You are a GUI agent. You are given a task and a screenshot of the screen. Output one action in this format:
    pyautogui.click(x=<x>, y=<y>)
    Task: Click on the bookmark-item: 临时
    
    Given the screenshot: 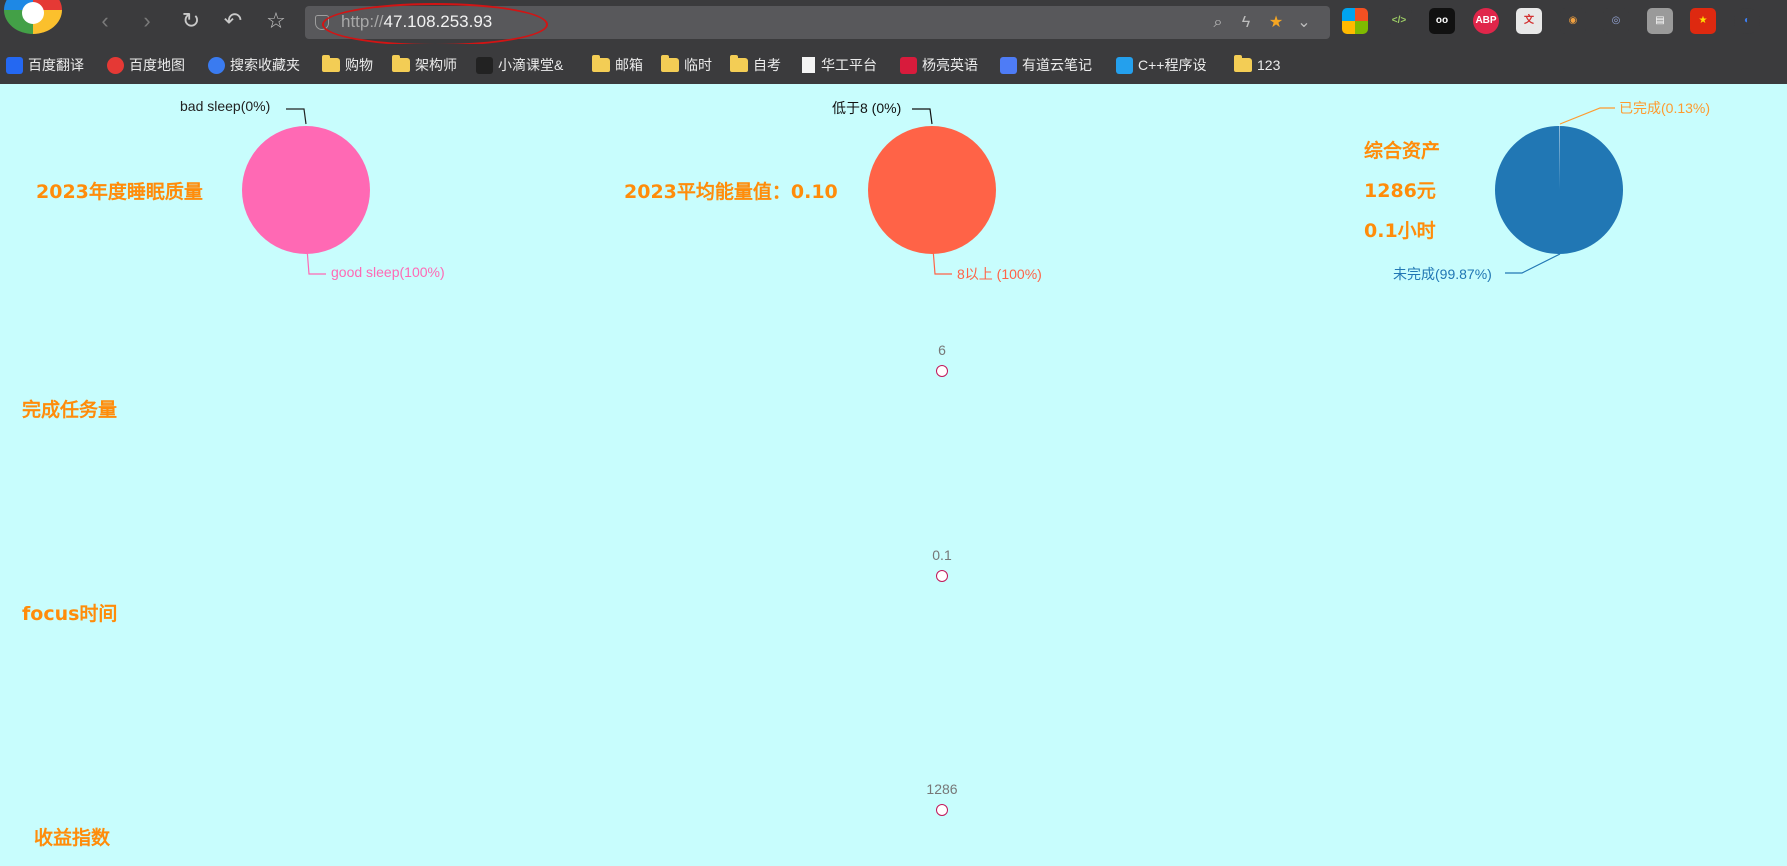 What is the action you would take?
    pyautogui.click(x=686, y=65)
    